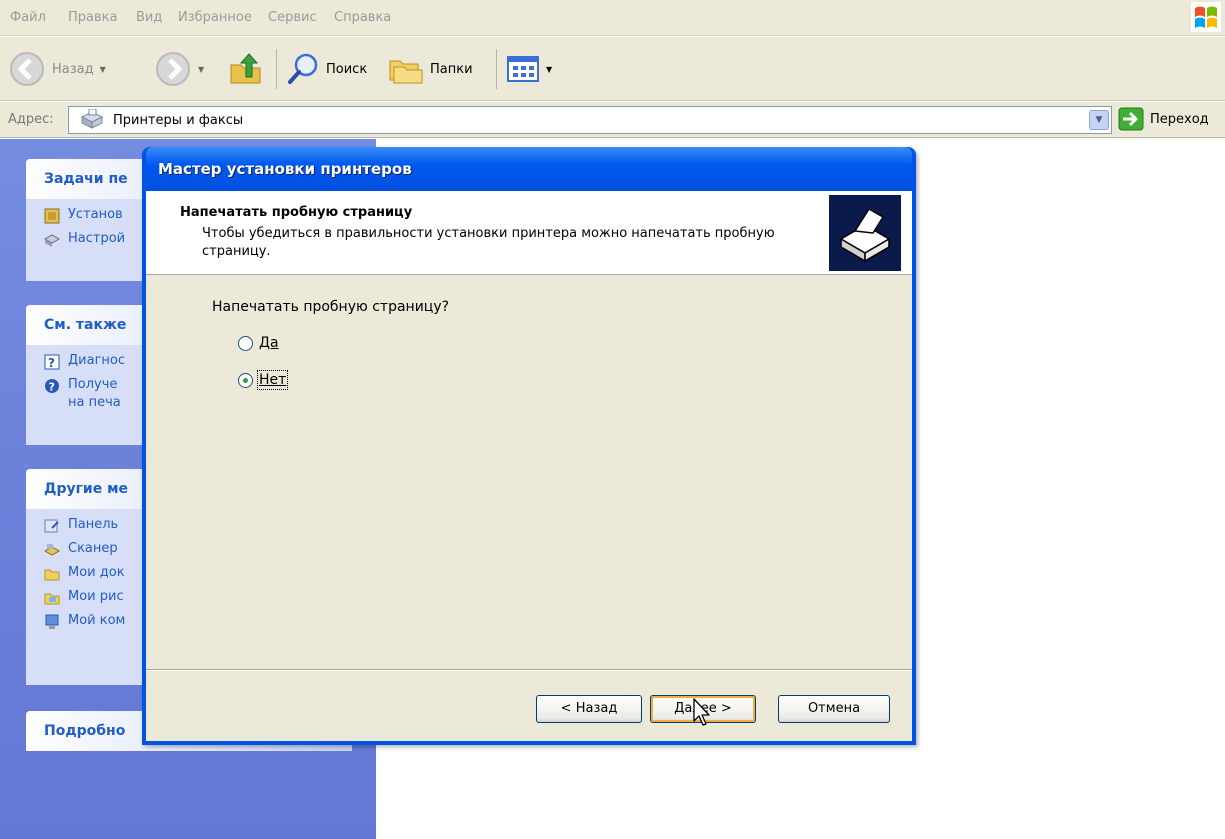  I want to click on task-label: Сканер, so click(93, 548).